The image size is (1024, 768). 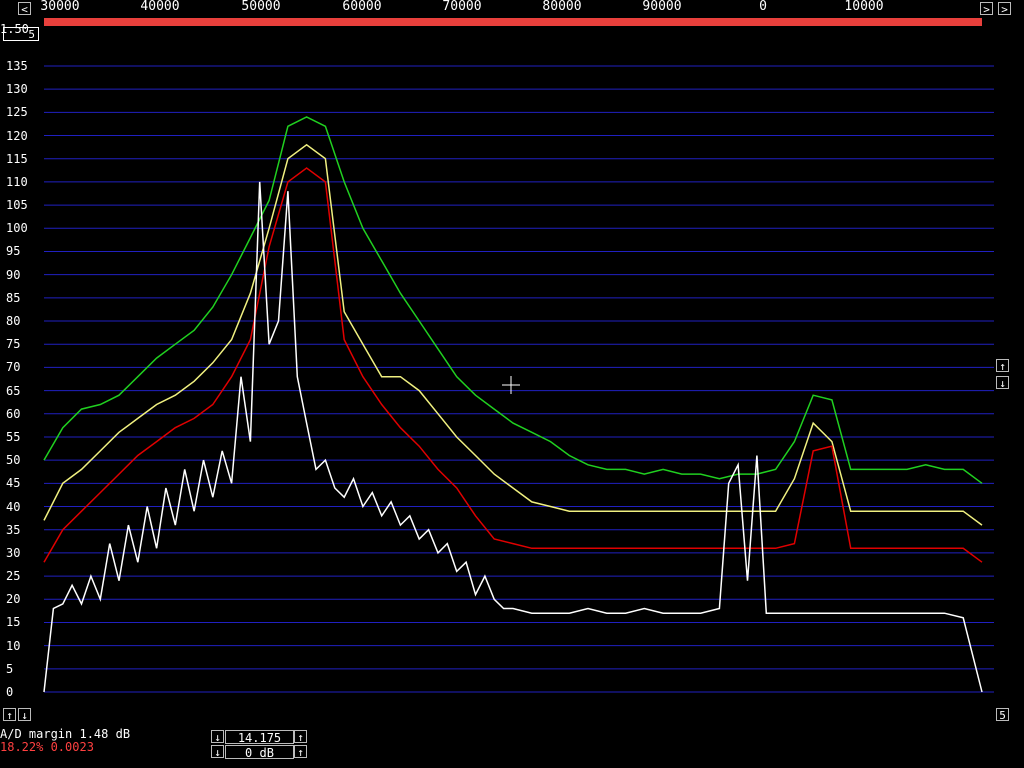 What do you see at coordinates (1002, 366) in the screenshot?
I see `gain-up-button: ↑` at bounding box center [1002, 366].